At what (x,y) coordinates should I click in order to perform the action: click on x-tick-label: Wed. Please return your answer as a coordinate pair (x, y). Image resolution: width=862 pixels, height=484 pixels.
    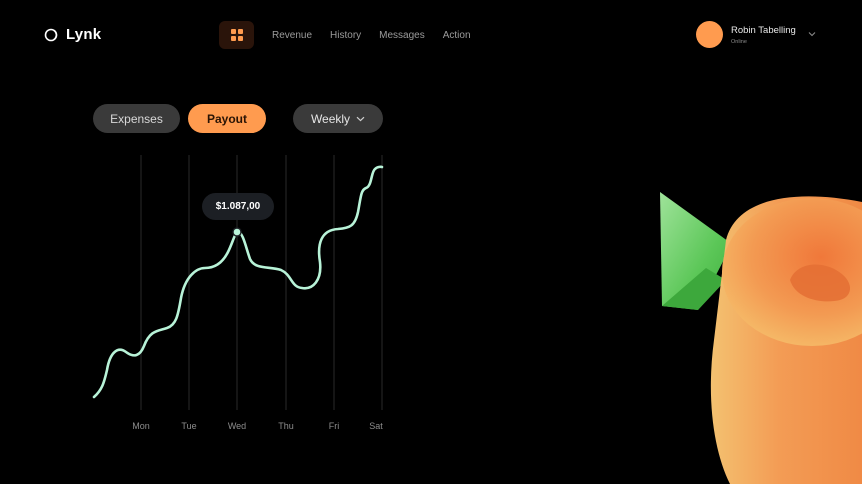
    Looking at the image, I should click on (237, 426).